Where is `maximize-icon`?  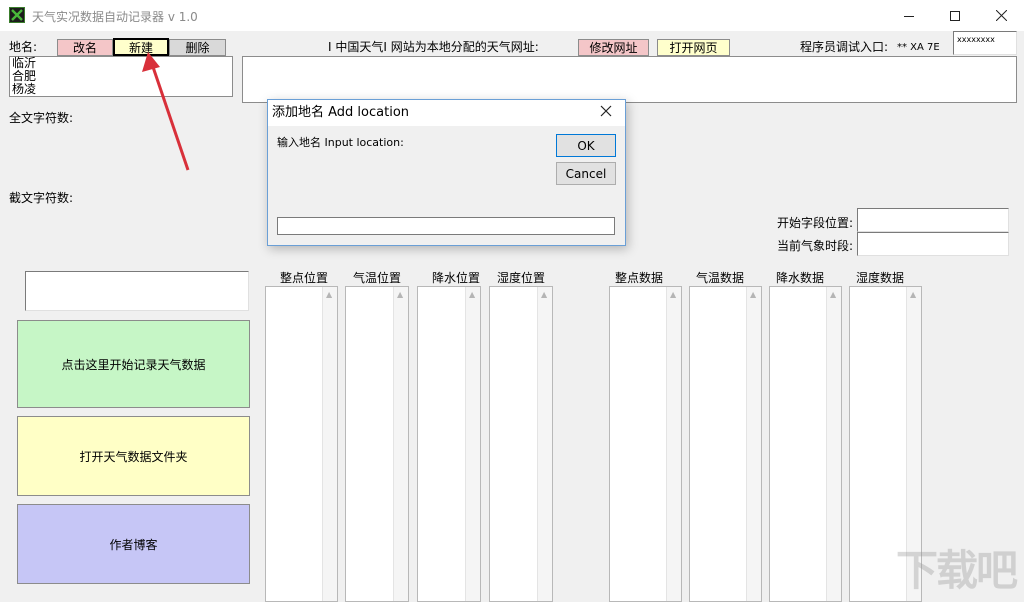
maximize-icon is located at coordinates (955, 15).